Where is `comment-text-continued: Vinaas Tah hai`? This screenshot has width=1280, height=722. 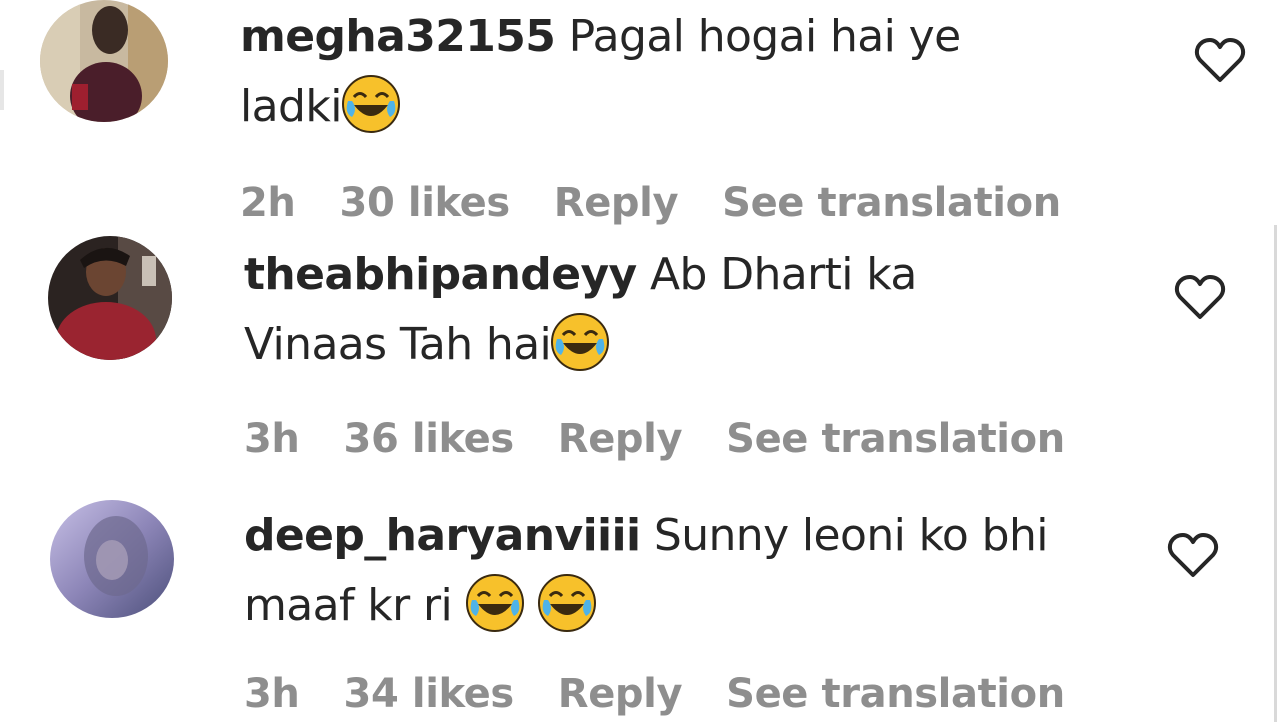
comment-text-continued: Vinaas Tah hai is located at coordinates (398, 344).